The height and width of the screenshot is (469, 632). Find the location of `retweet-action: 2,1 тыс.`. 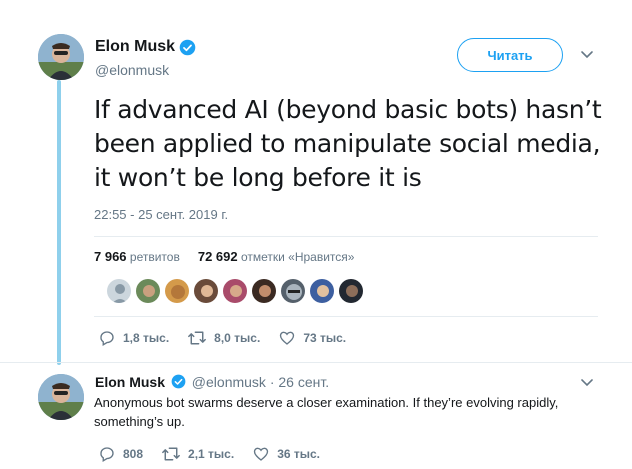

retweet-action: 2,1 тыс. is located at coordinates (197, 454).